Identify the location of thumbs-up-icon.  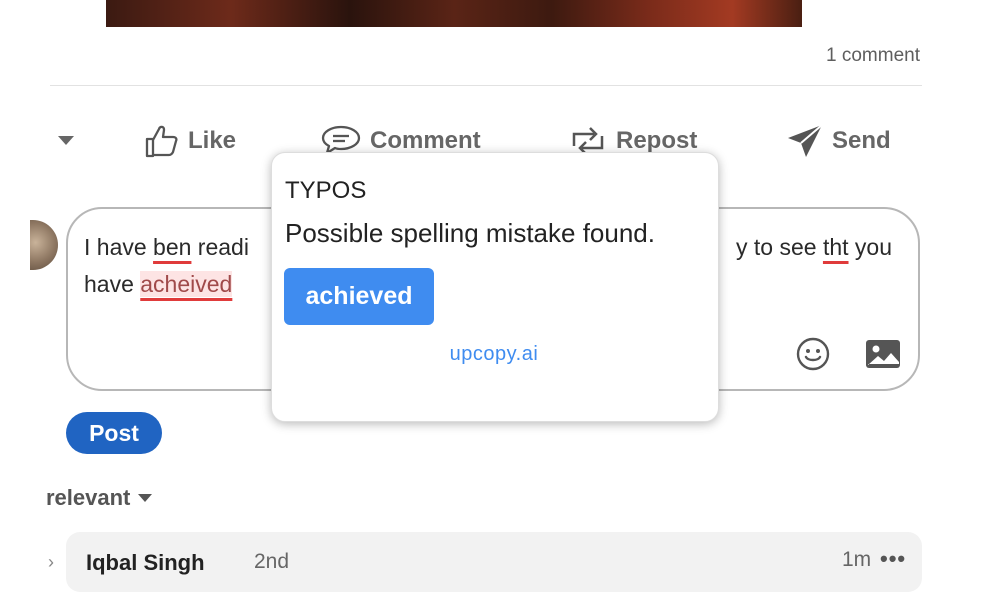
(161, 141).